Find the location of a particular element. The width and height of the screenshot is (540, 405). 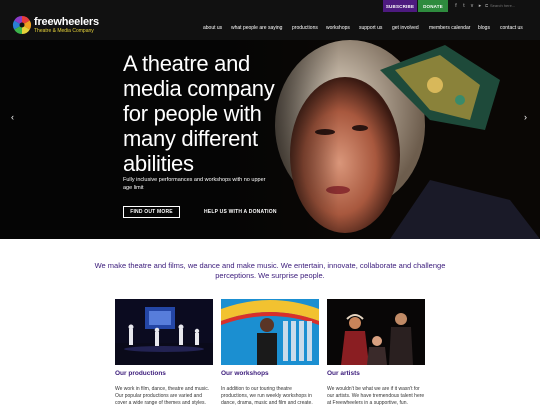

workshops-image is located at coordinates (270, 332).